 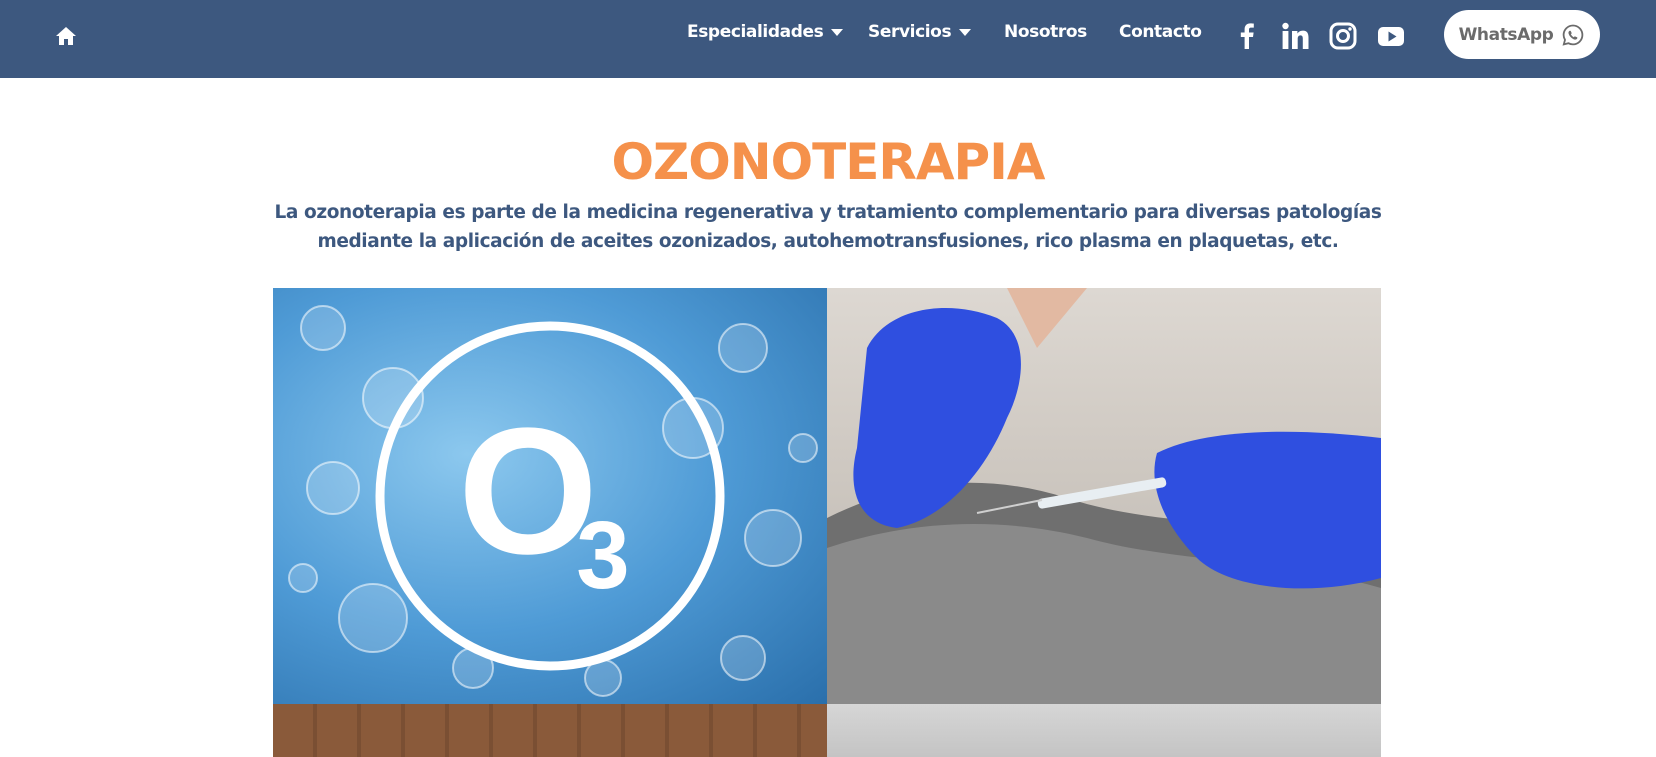 I want to click on nav-especialidades-label: Especialidades, so click(x=755, y=32).